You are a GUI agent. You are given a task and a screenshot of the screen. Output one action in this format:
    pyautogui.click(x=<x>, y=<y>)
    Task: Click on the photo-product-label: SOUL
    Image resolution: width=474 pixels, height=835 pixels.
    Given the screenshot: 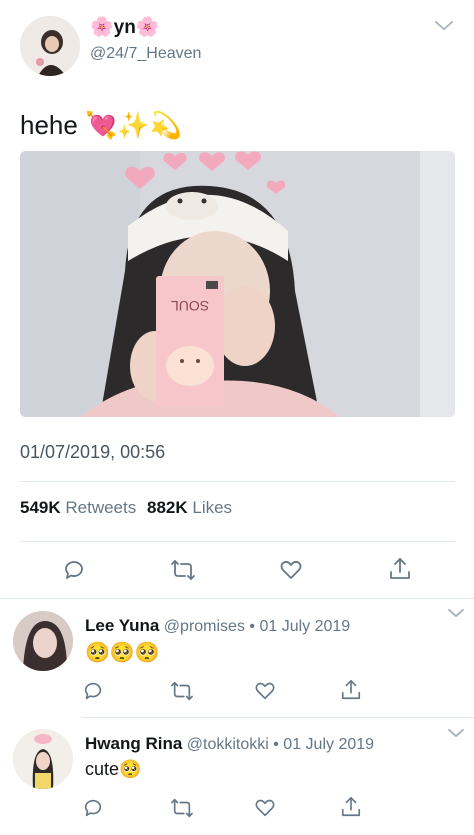 What is the action you would take?
    pyautogui.click(x=190, y=306)
    